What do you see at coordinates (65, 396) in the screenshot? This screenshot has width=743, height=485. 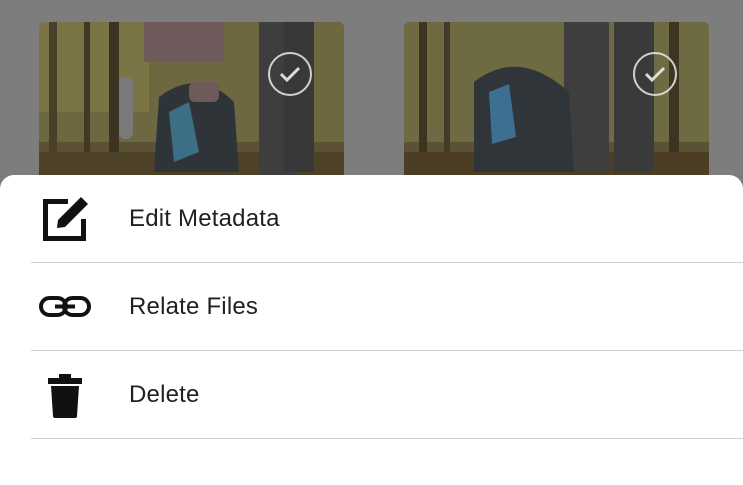 I see `trash-icon` at bounding box center [65, 396].